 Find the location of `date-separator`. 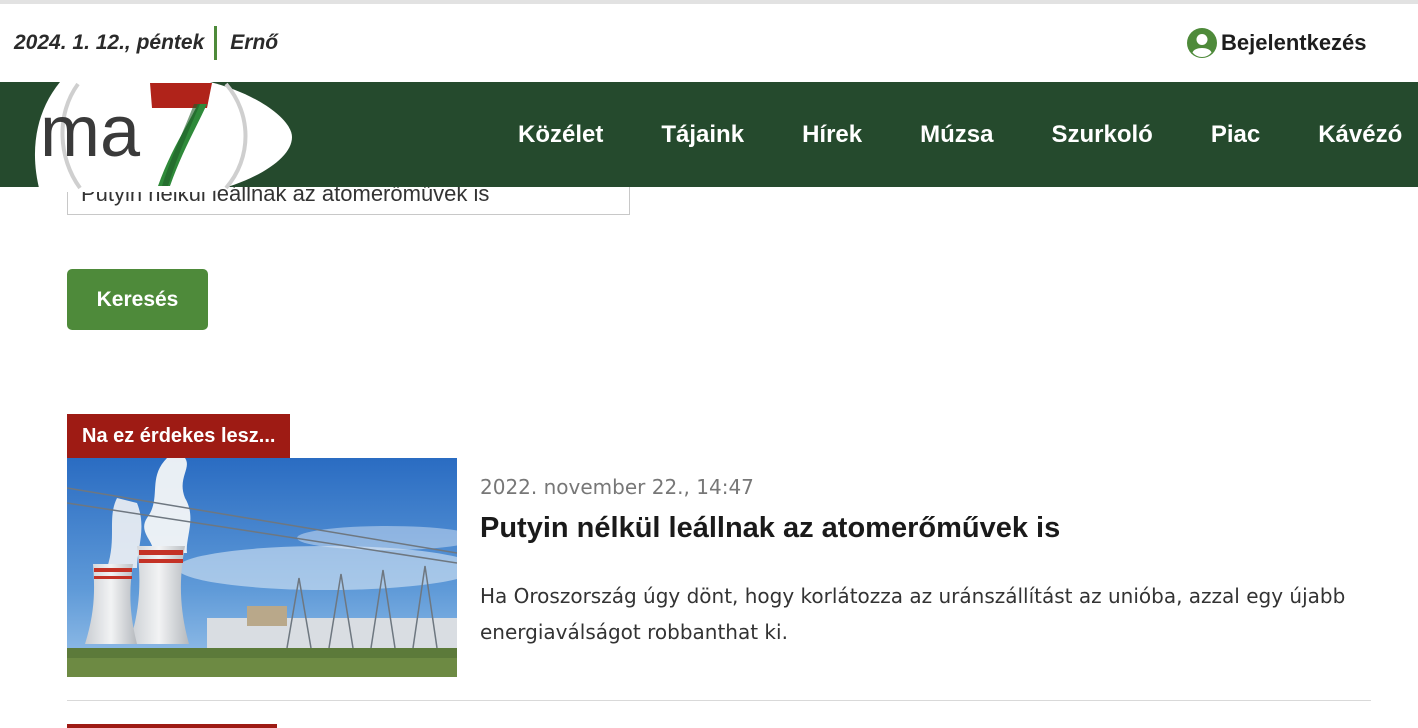

date-separator is located at coordinates (216, 43).